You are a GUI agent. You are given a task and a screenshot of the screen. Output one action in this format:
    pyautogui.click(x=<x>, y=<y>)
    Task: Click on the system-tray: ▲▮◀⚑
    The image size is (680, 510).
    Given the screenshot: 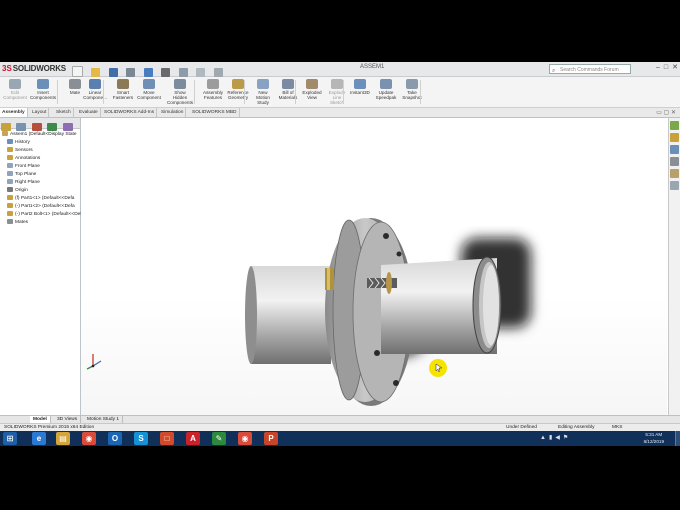 What is the action you would take?
    pyautogui.click(x=555, y=437)
    